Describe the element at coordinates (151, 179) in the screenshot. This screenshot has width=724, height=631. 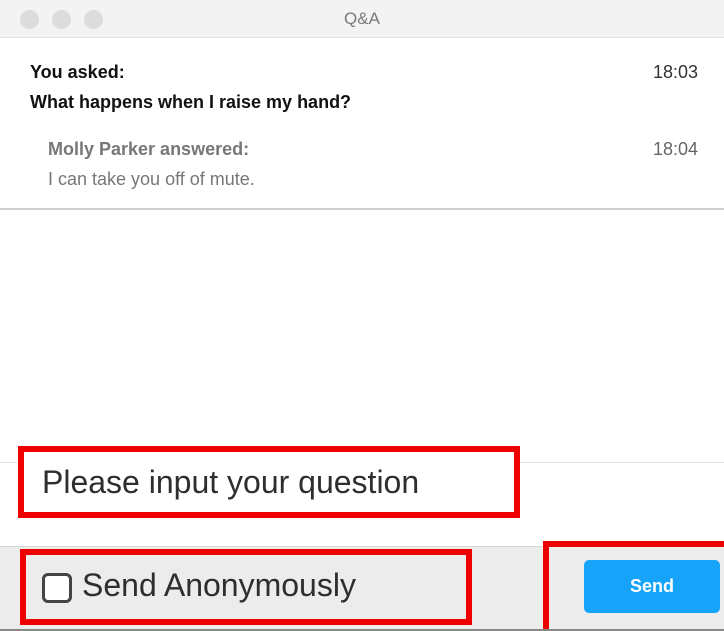
I see `answer-text: I can take you off of mute.` at that location.